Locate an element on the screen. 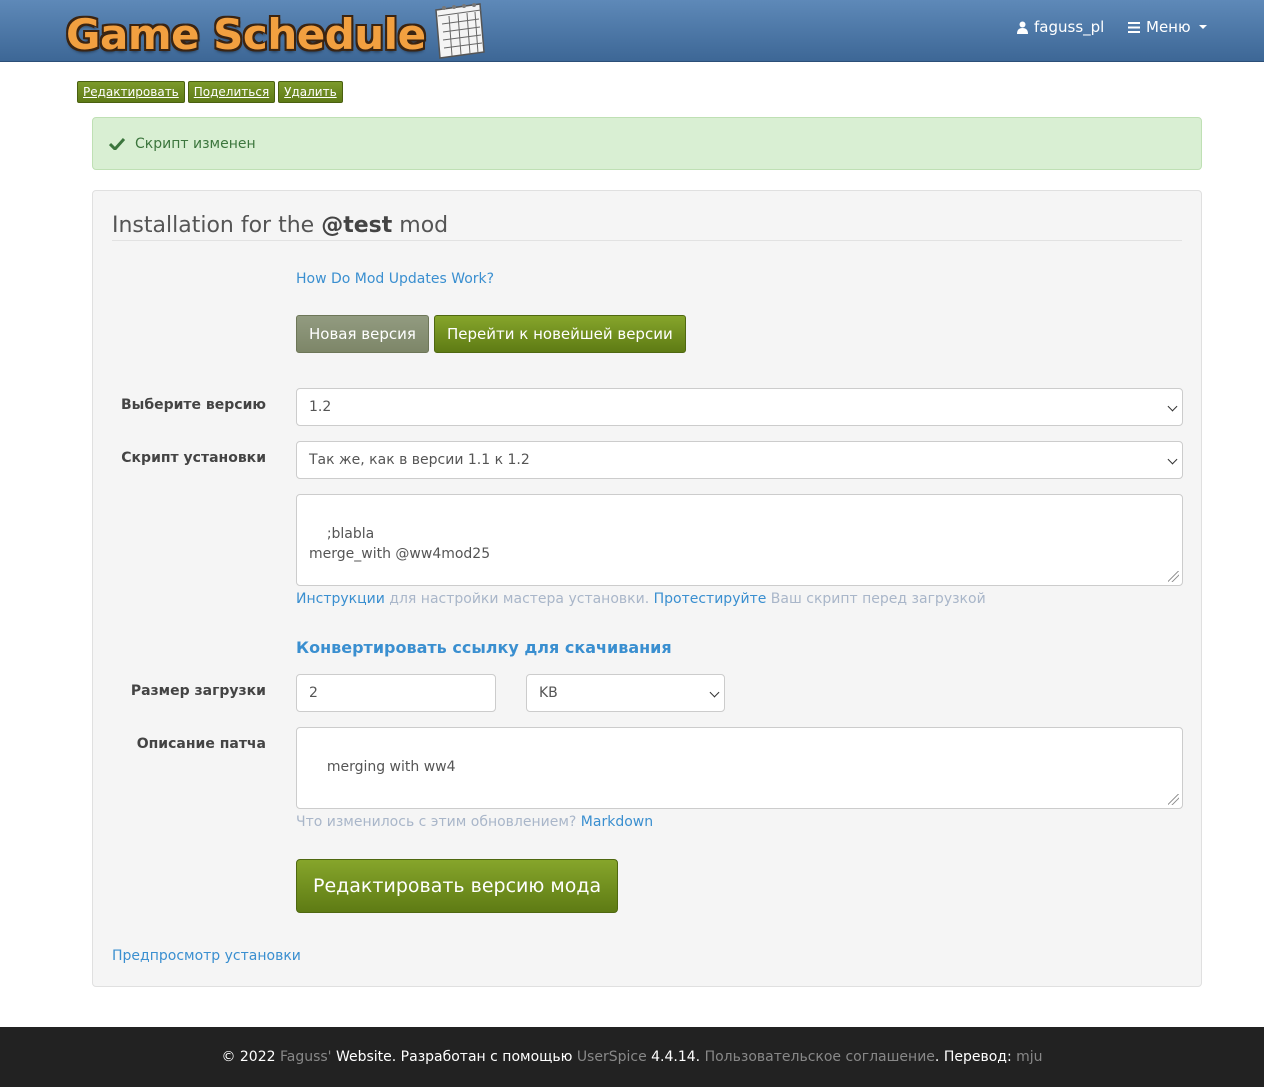 This screenshot has width=1264, height=1087. hamburger-icon is located at coordinates (1134, 27).